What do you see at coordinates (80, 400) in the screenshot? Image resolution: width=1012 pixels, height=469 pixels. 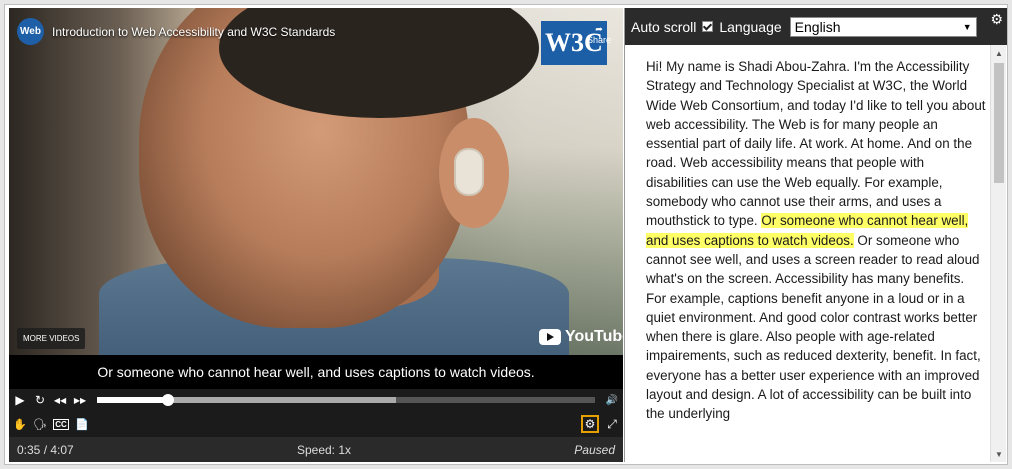 I see `fast-forward-icon: ▶▶` at bounding box center [80, 400].